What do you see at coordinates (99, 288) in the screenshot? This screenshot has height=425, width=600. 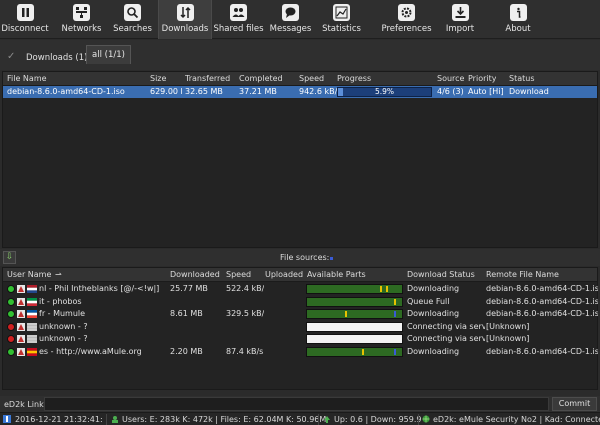 I see `source-user-name: nl - Phil Intheblanks [@/-<!w|]` at bounding box center [99, 288].